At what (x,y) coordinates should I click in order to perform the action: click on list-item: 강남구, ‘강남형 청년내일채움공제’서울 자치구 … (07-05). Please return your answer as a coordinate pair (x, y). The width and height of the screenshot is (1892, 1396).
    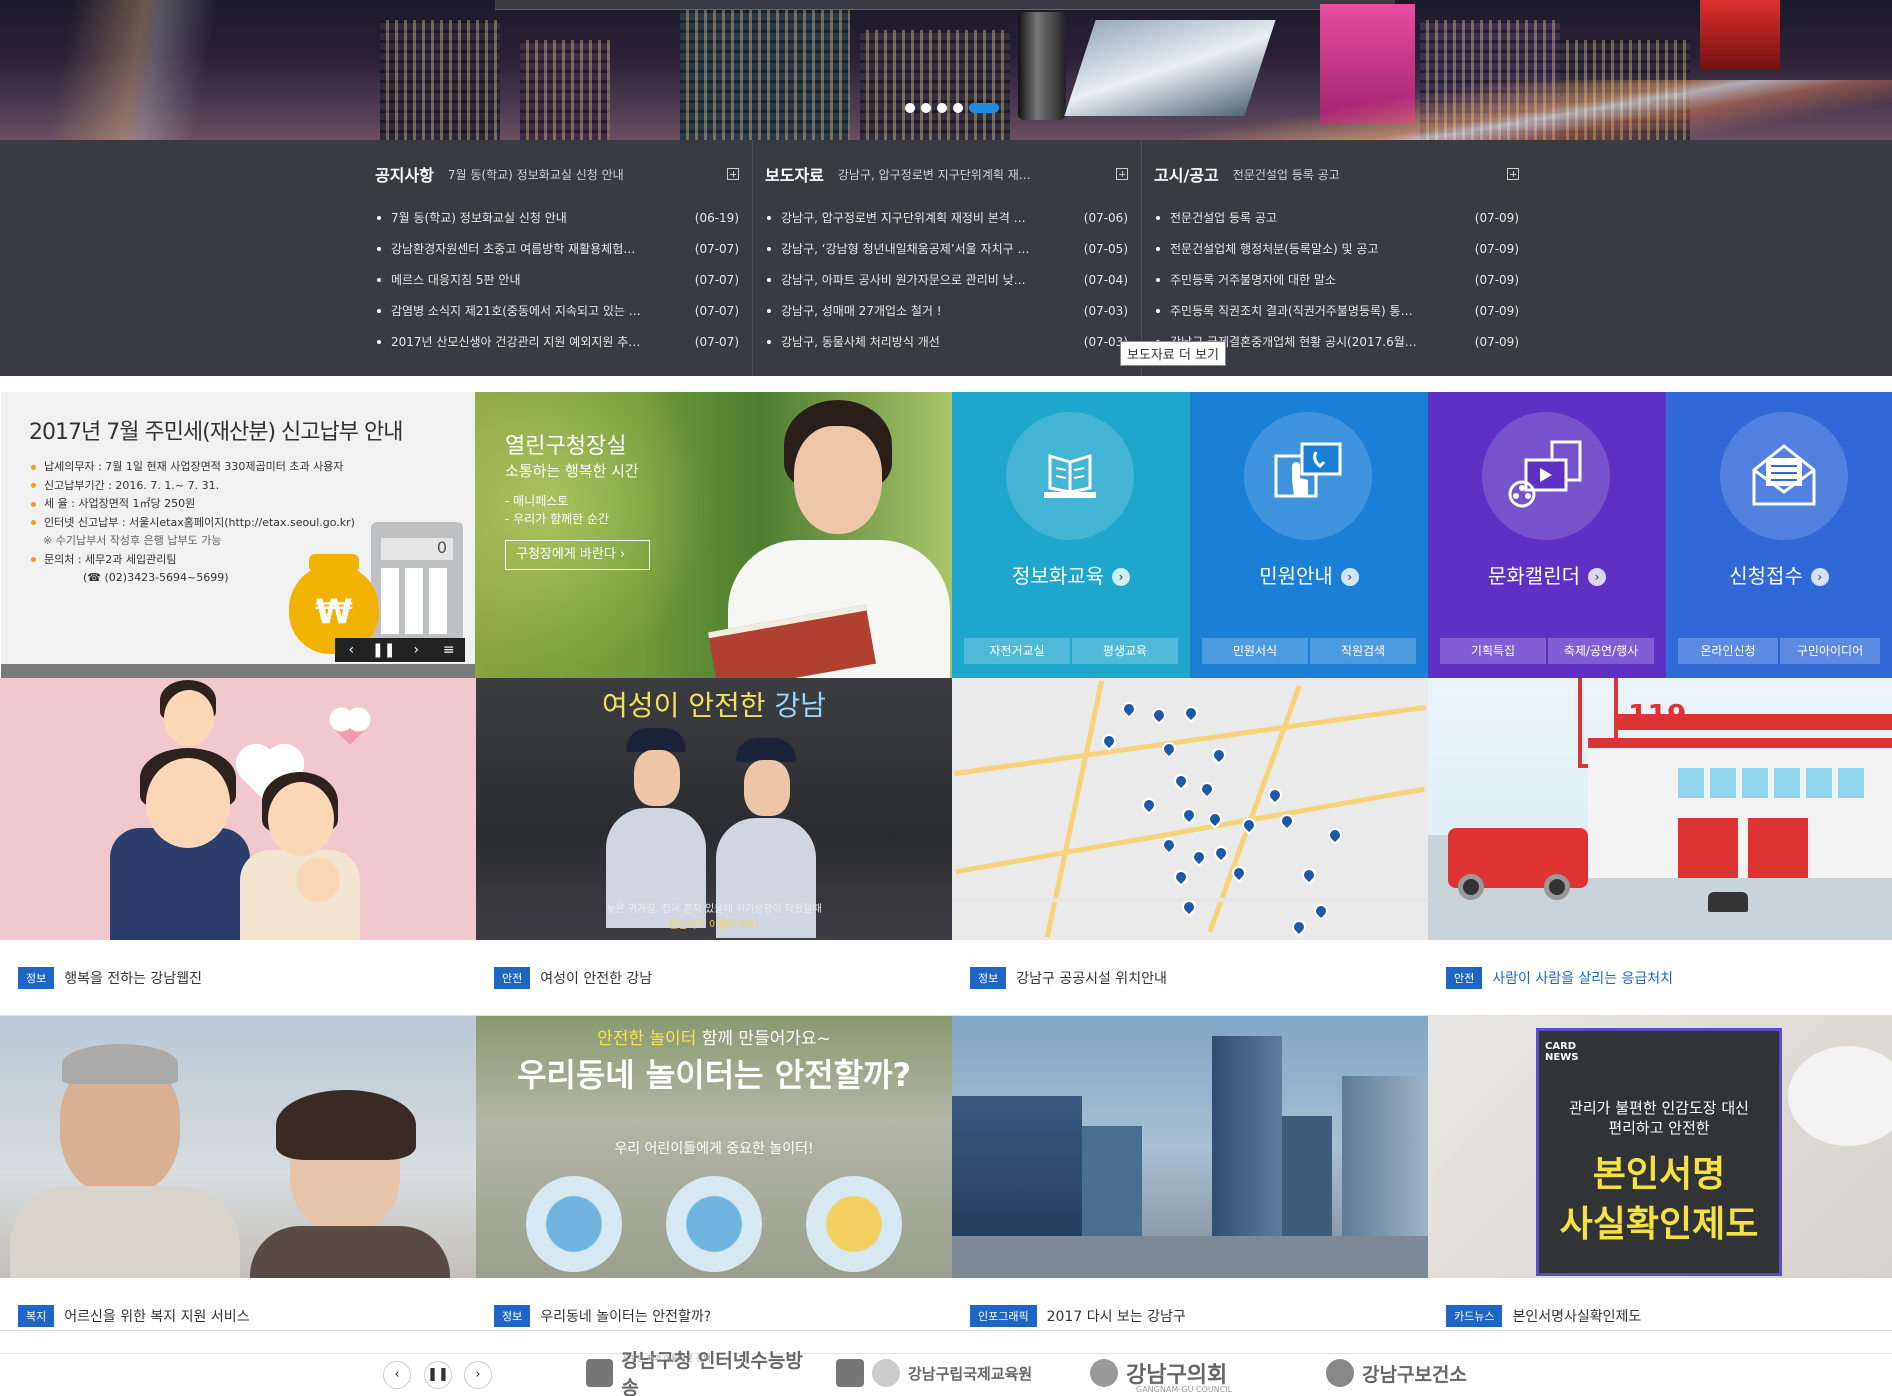
    Looking at the image, I should click on (946, 248).